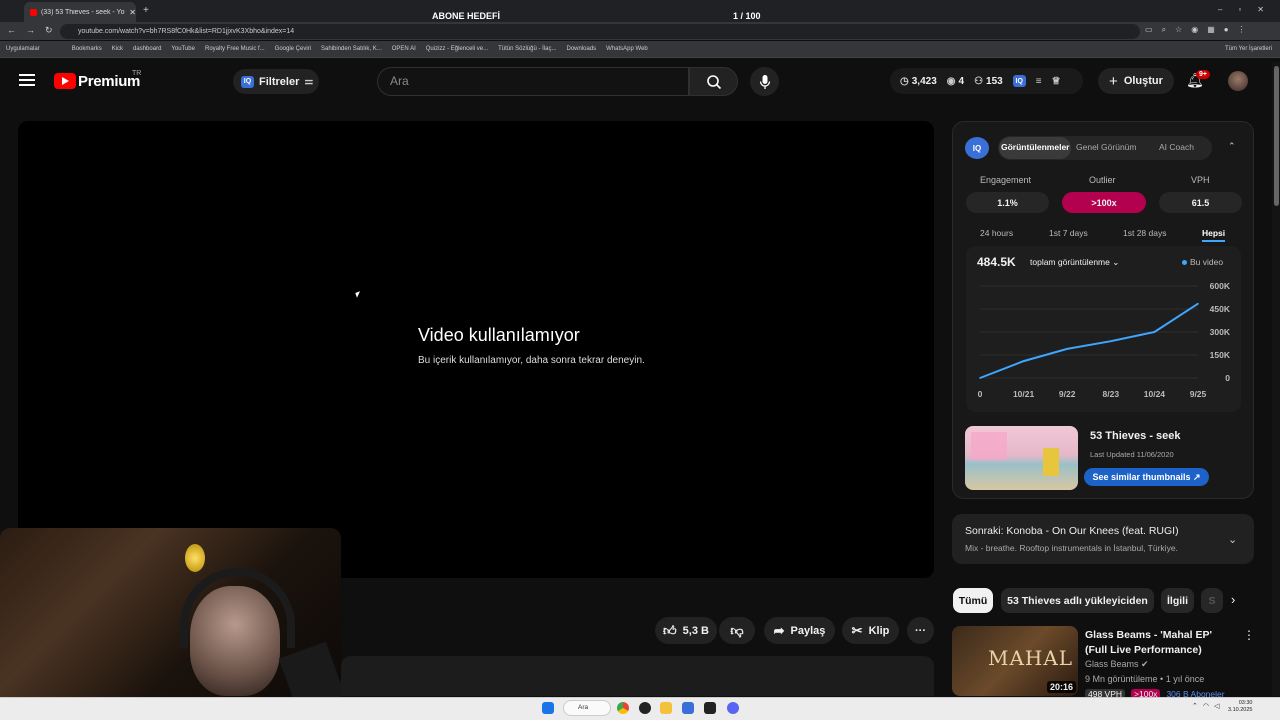 The image size is (1280, 720). Describe the element at coordinates (1136, 81) in the screenshot. I see `create-button: + Oluştur` at that location.